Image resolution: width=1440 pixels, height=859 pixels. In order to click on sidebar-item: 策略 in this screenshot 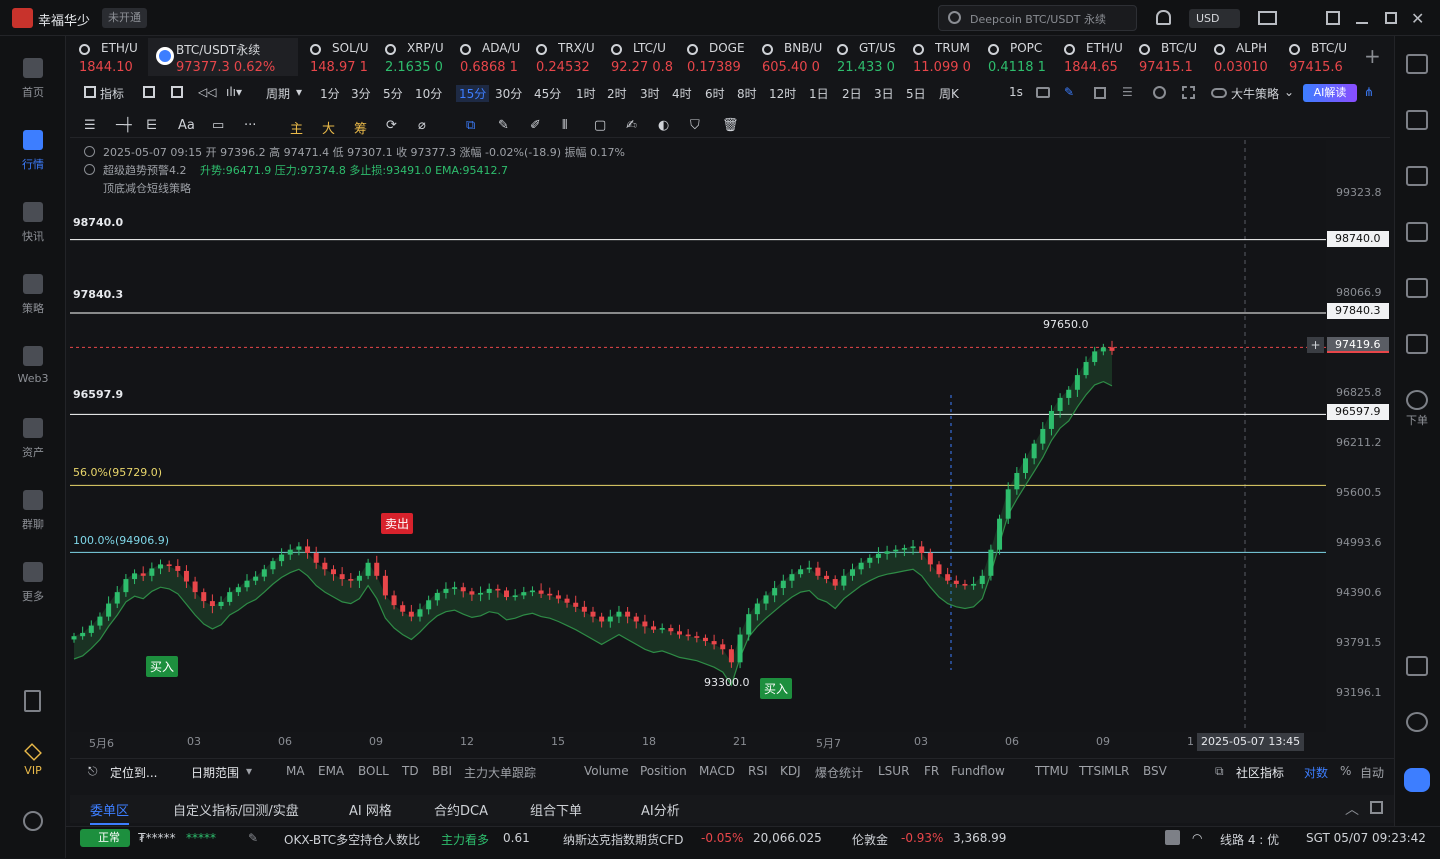, I will do `click(33, 295)`.